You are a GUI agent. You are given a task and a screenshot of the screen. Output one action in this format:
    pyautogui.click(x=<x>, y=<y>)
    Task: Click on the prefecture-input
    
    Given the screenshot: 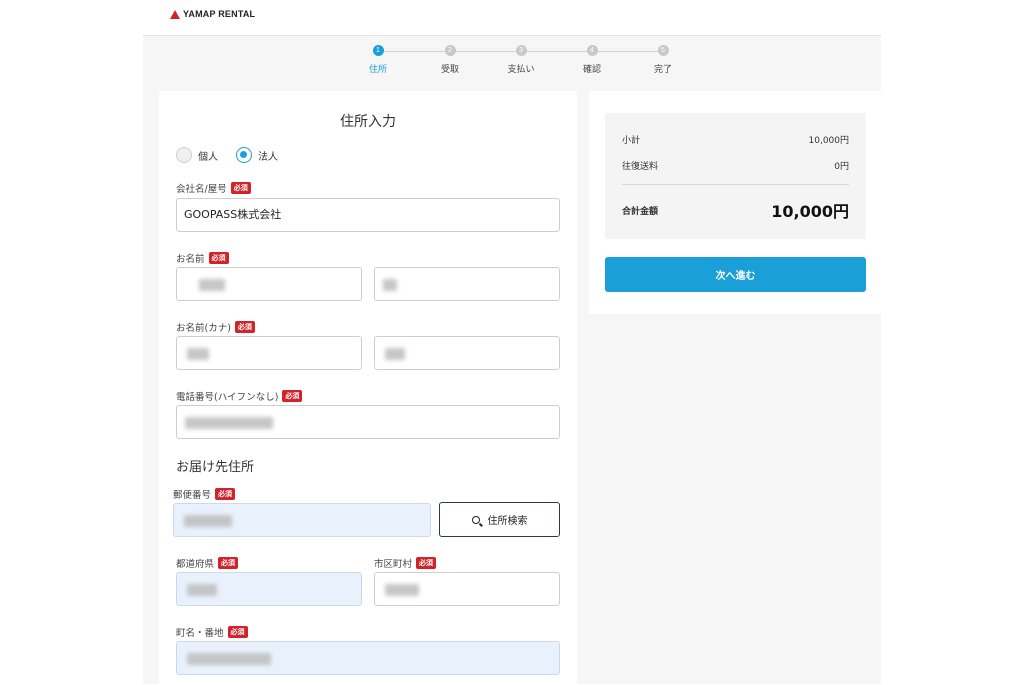 What is the action you would take?
    pyautogui.click(x=269, y=589)
    